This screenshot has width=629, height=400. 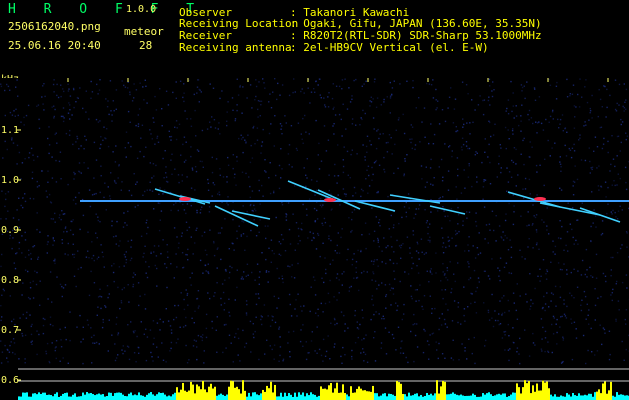 What do you see at coordinates (146, 45) in the screenshot?
I see `meteor-count: 28` at bounding box center [146, 45].